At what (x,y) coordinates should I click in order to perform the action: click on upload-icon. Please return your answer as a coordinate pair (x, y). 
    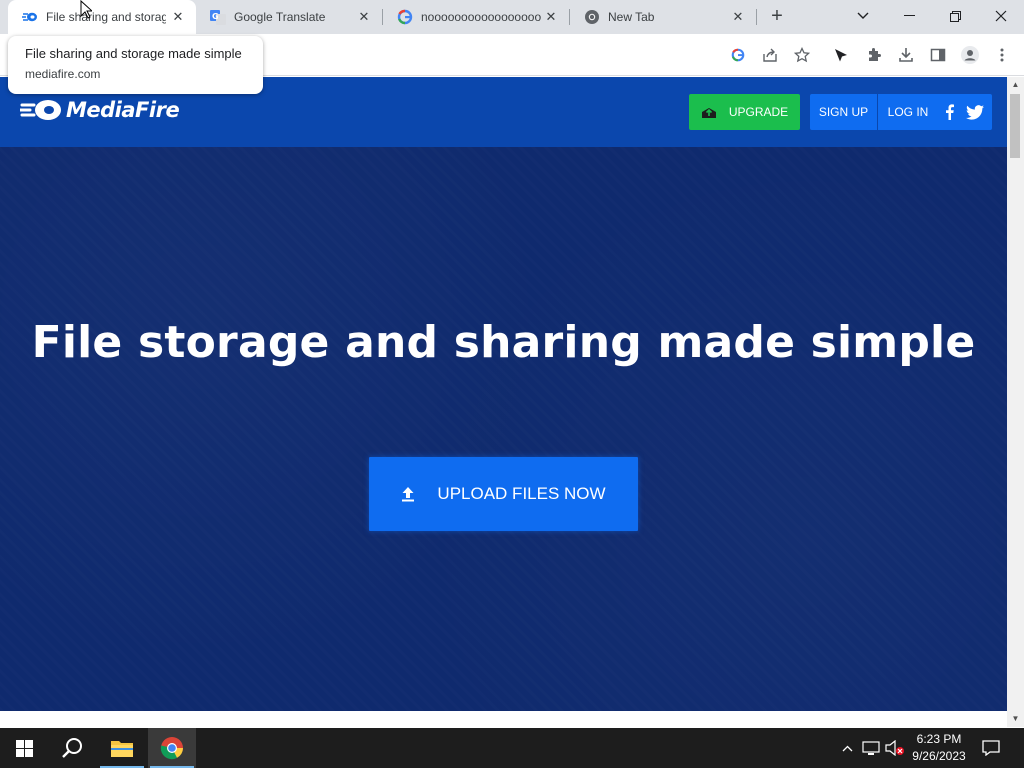
    Looking at the image, I should click on (408, 494).